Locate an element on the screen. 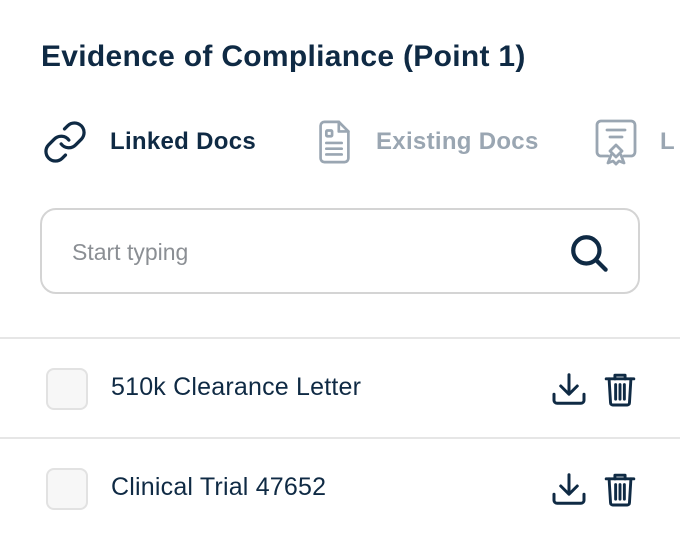  certificate-icon is located at coordinates (616, 142).